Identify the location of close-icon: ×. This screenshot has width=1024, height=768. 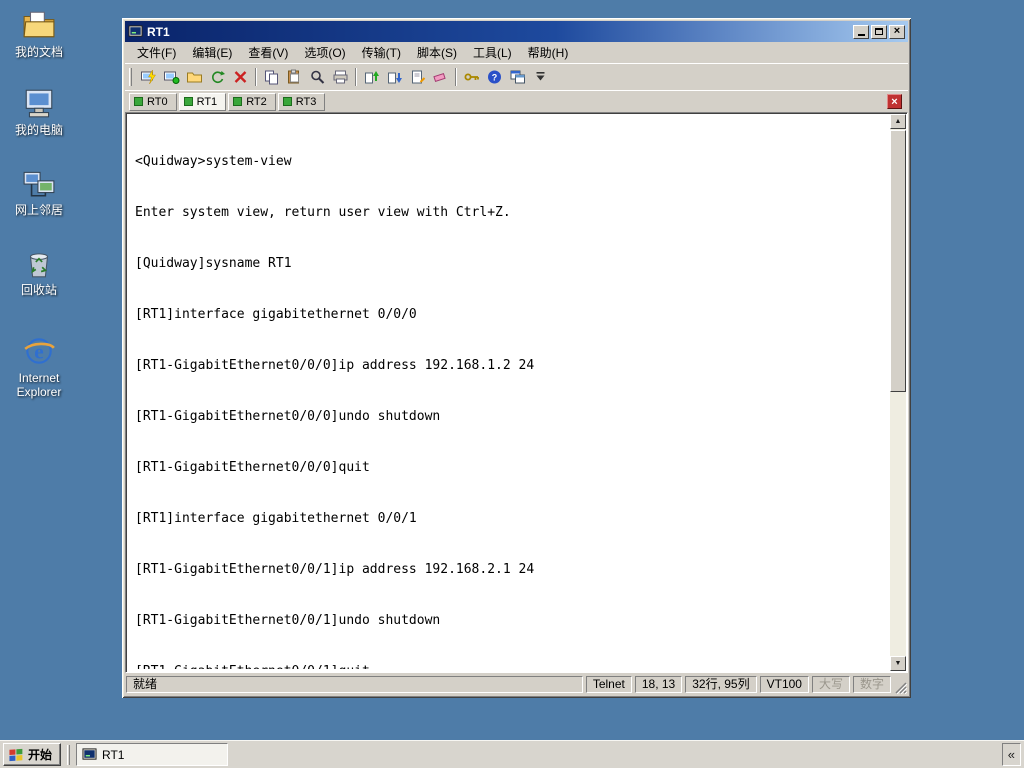
(897, 31).